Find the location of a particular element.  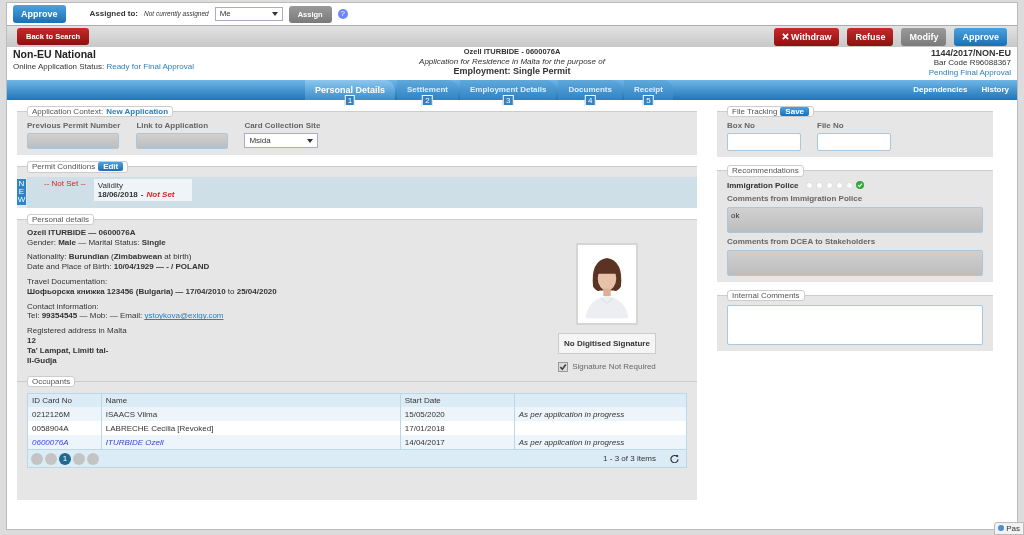

bar-code: Bar Code R96088367 is located at coordinates (972, 63).